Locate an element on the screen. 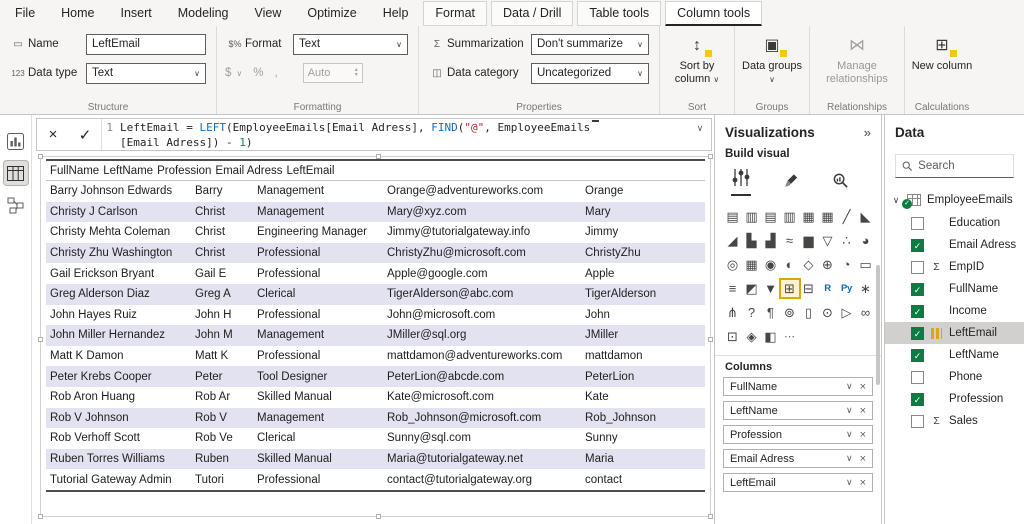  gauge-icon: ◔ is located at coordinates (847, 264).